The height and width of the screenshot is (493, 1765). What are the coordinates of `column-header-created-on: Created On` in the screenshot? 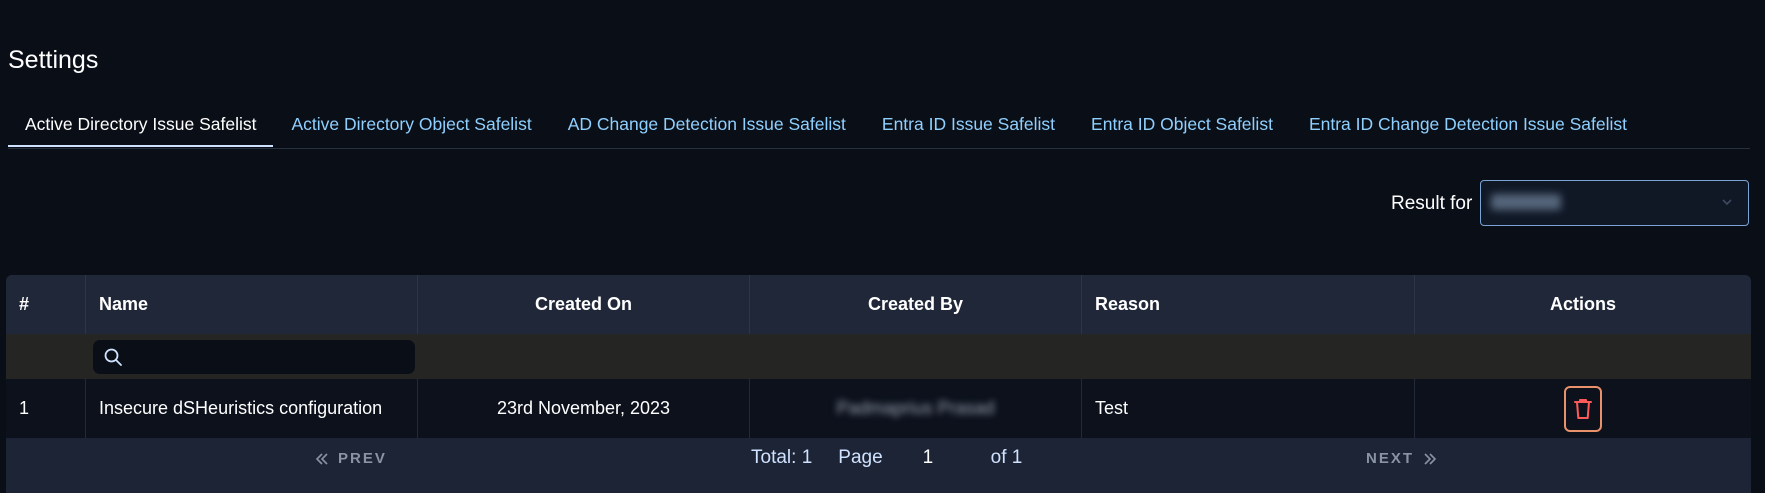 It's located at (584, 304).